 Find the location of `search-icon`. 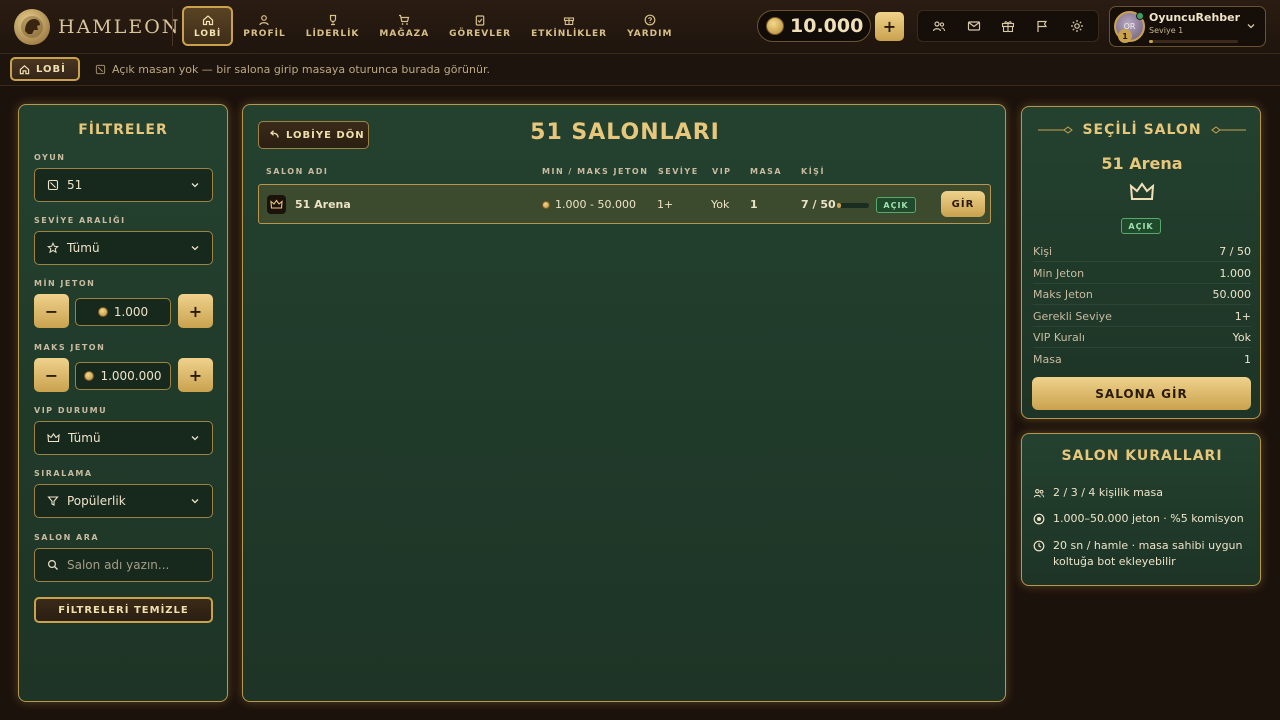

search-icon is located at coordinates (52, 564).